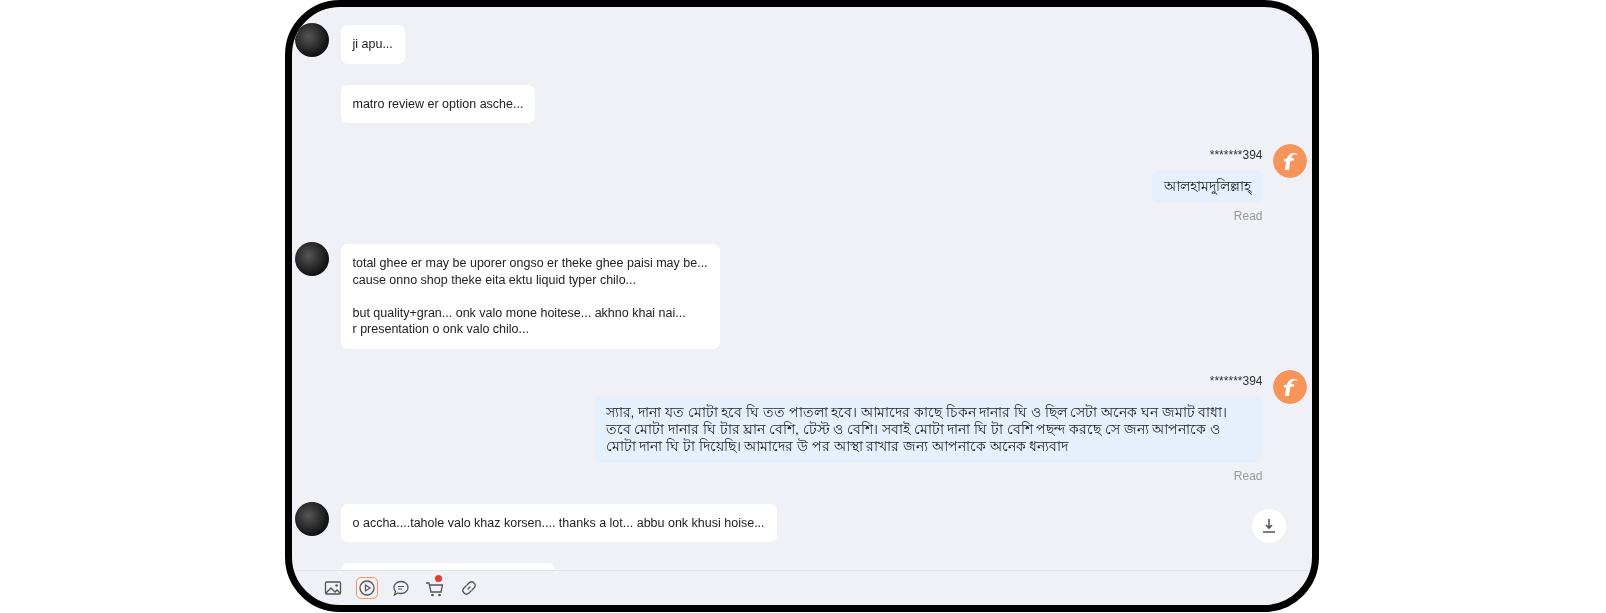 The width and height of the screenshot is (1606, 613). I want to click on scroll-down-button, so click(1268, 526).